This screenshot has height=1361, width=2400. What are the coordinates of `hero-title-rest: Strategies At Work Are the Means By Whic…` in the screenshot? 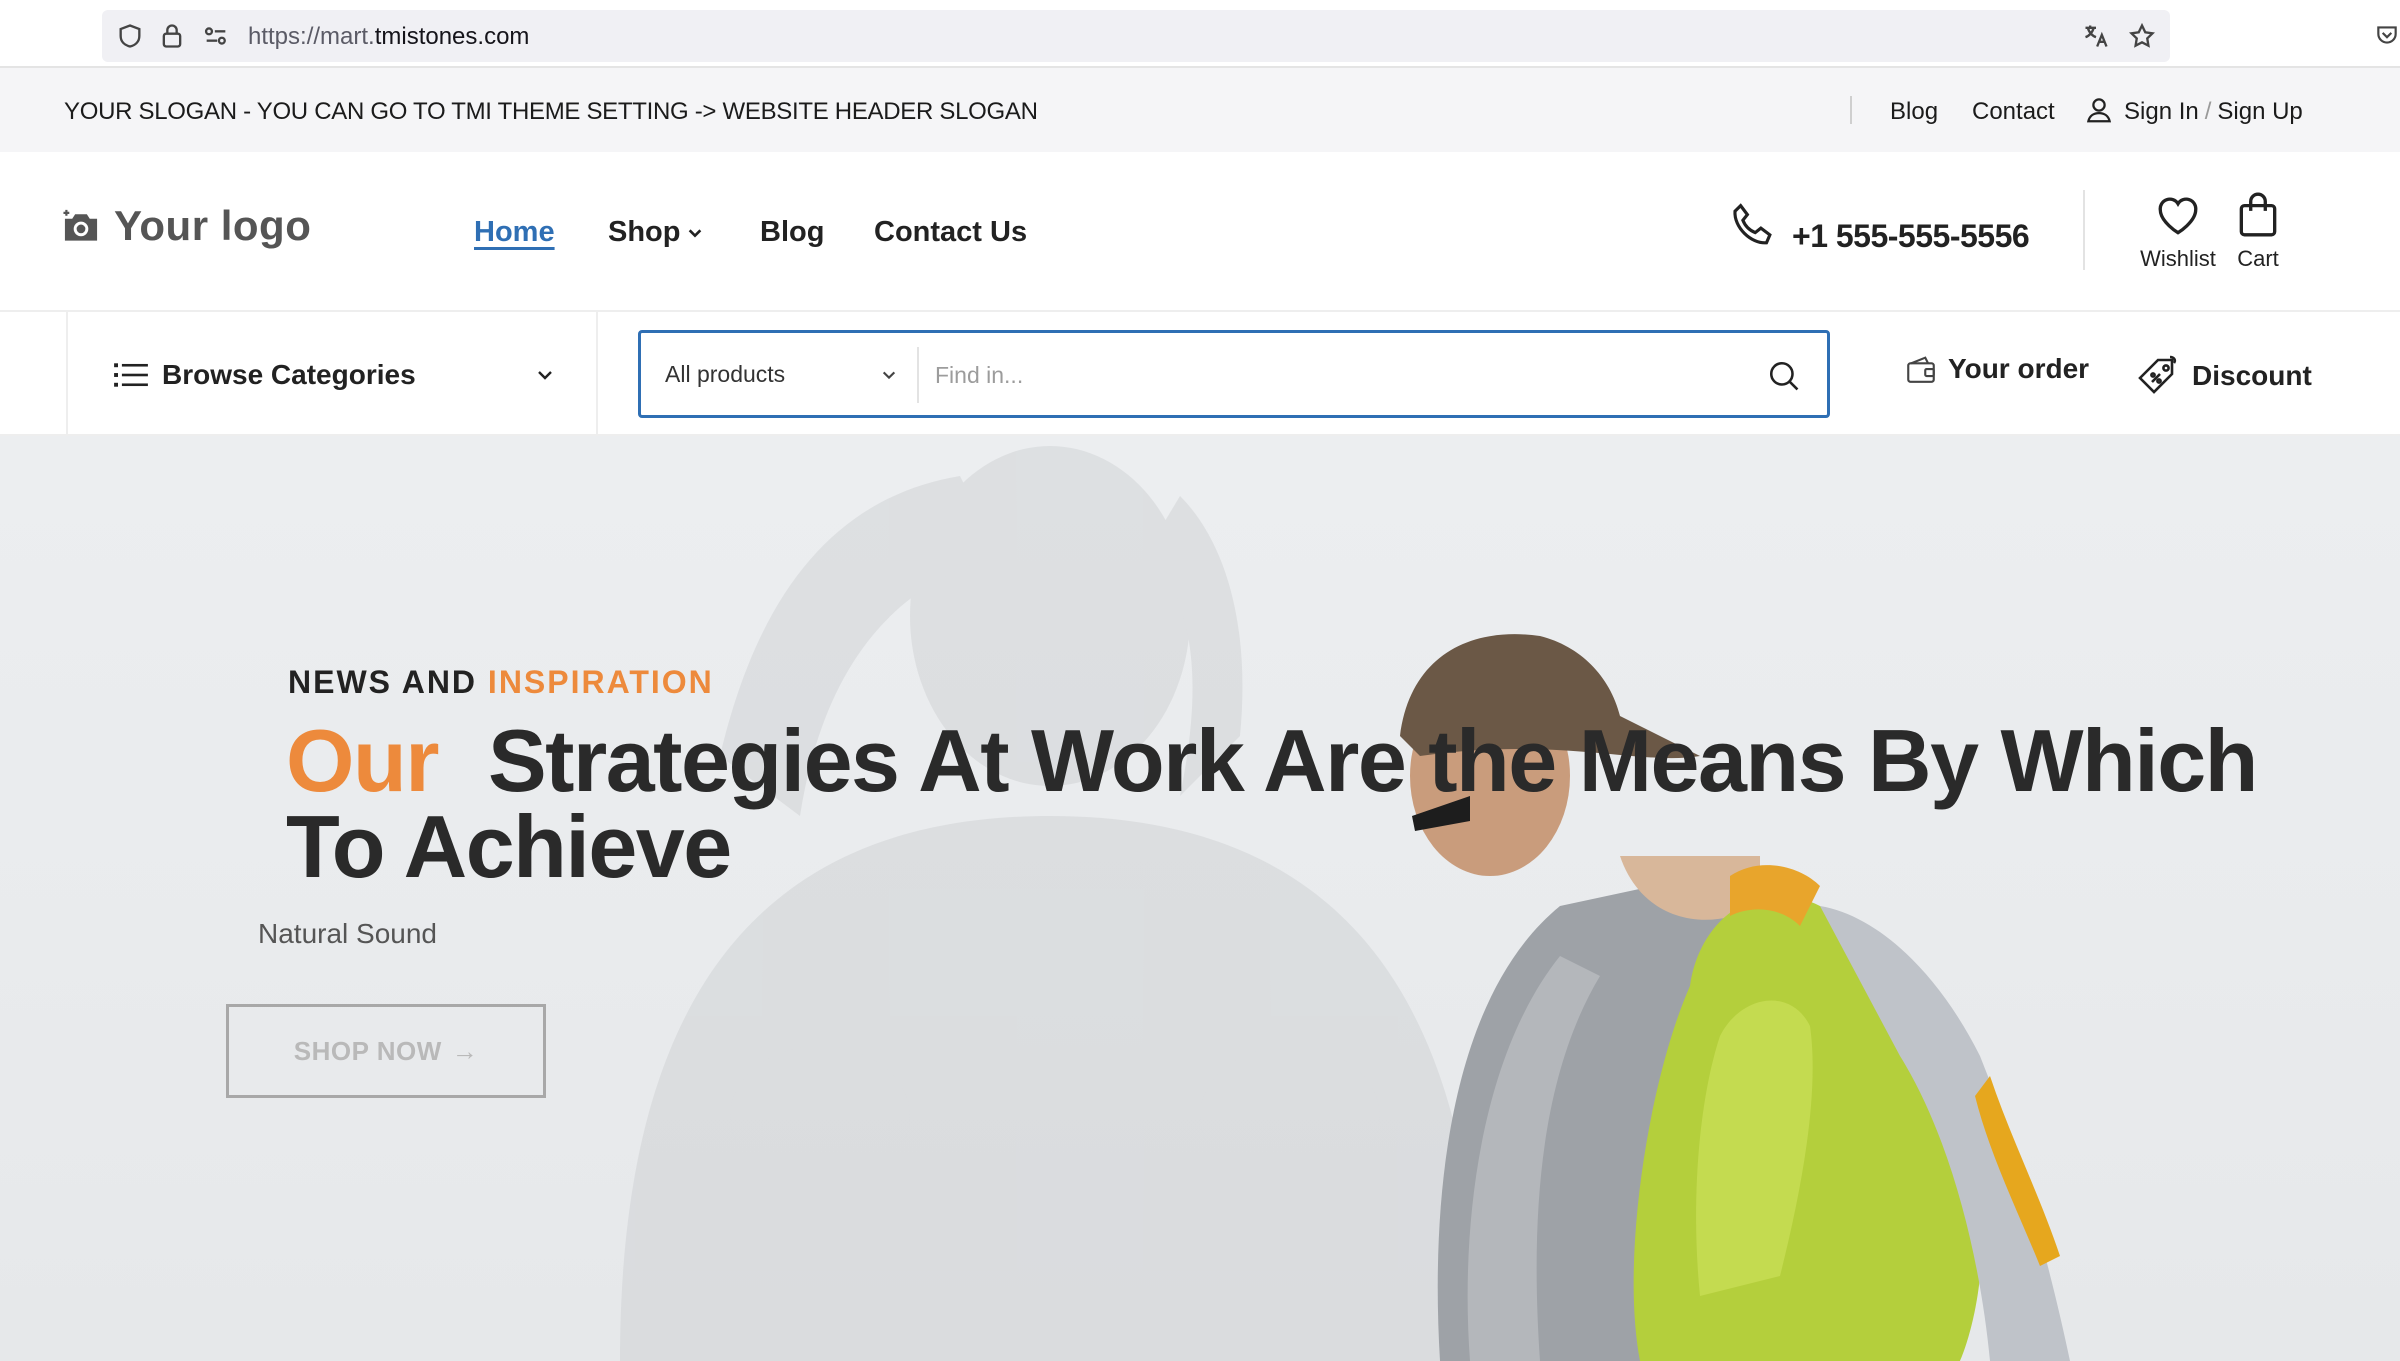 It's located at (1272, 803).